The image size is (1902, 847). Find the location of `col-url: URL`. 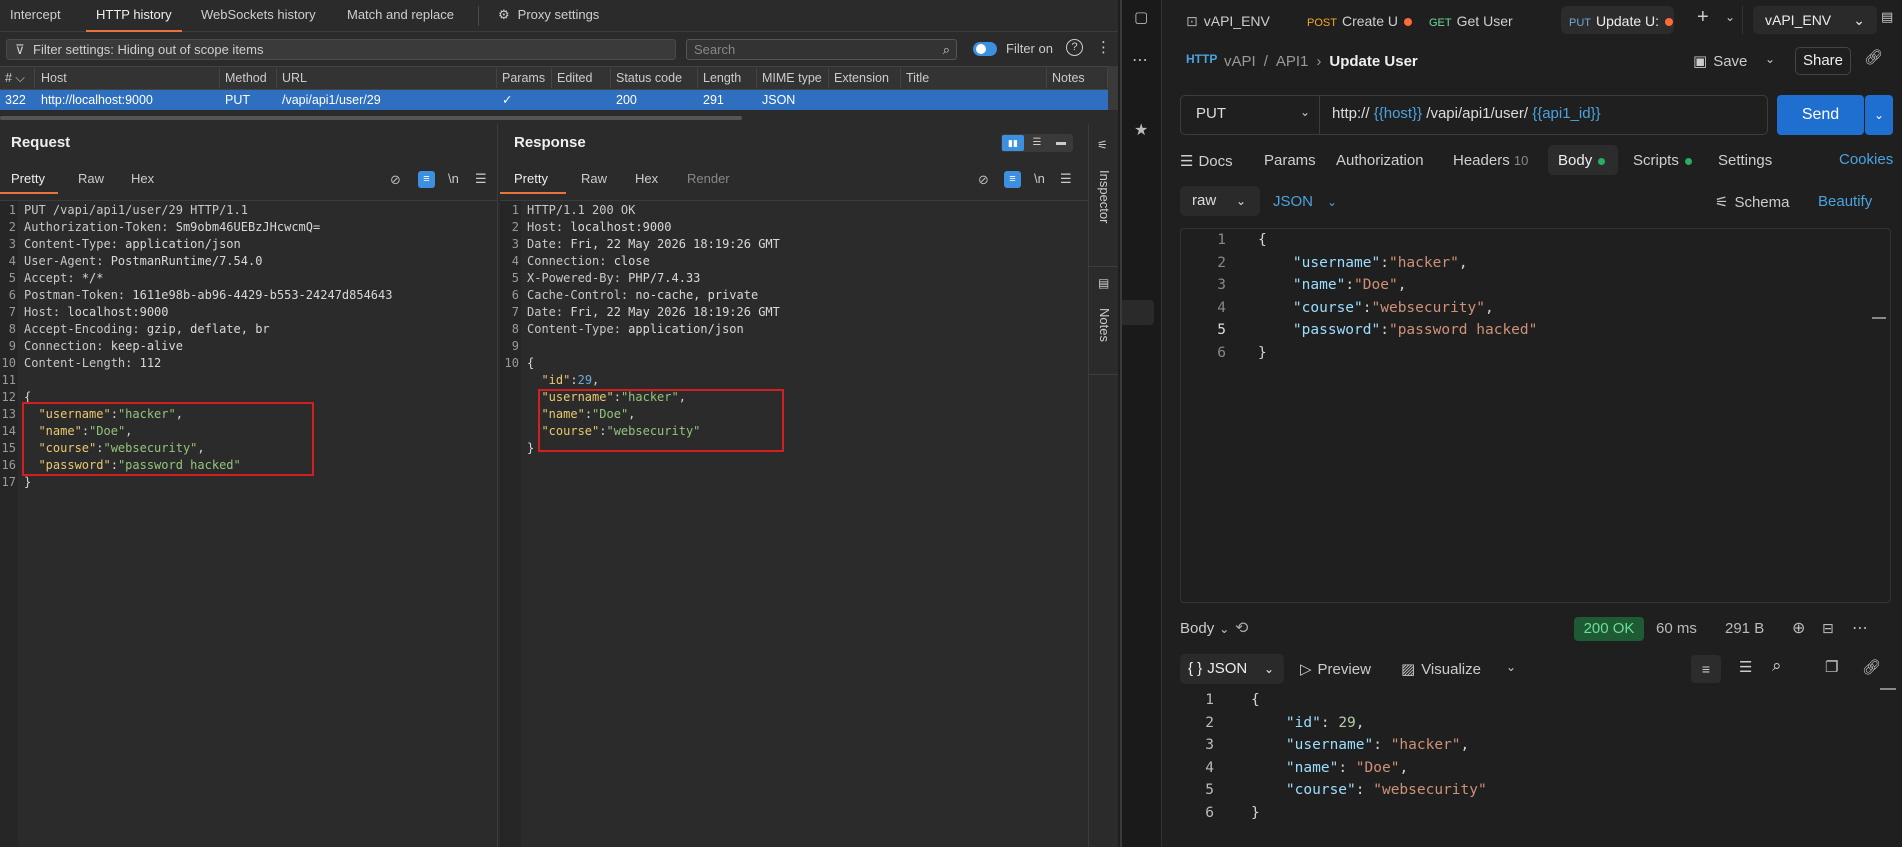

col-url: URL is located at coordinates (387, 78).